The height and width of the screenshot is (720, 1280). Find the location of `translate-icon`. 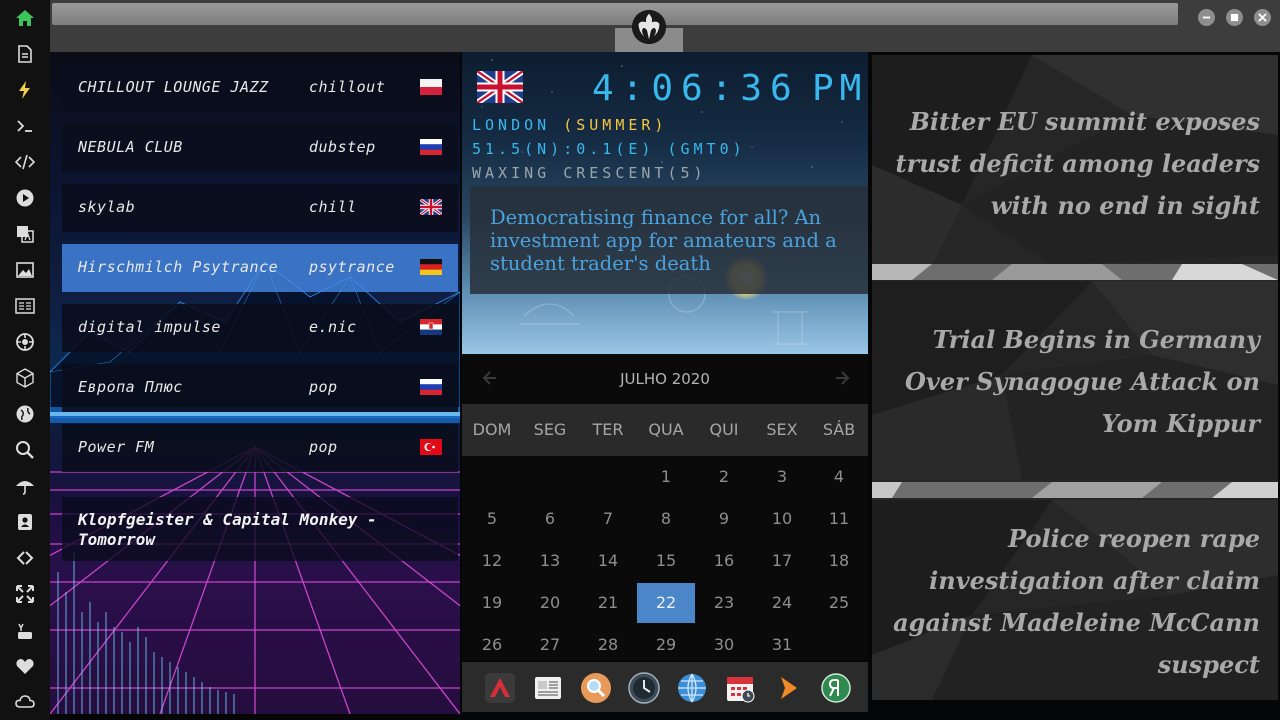

translate-icon is located at coordinates (25, 234).